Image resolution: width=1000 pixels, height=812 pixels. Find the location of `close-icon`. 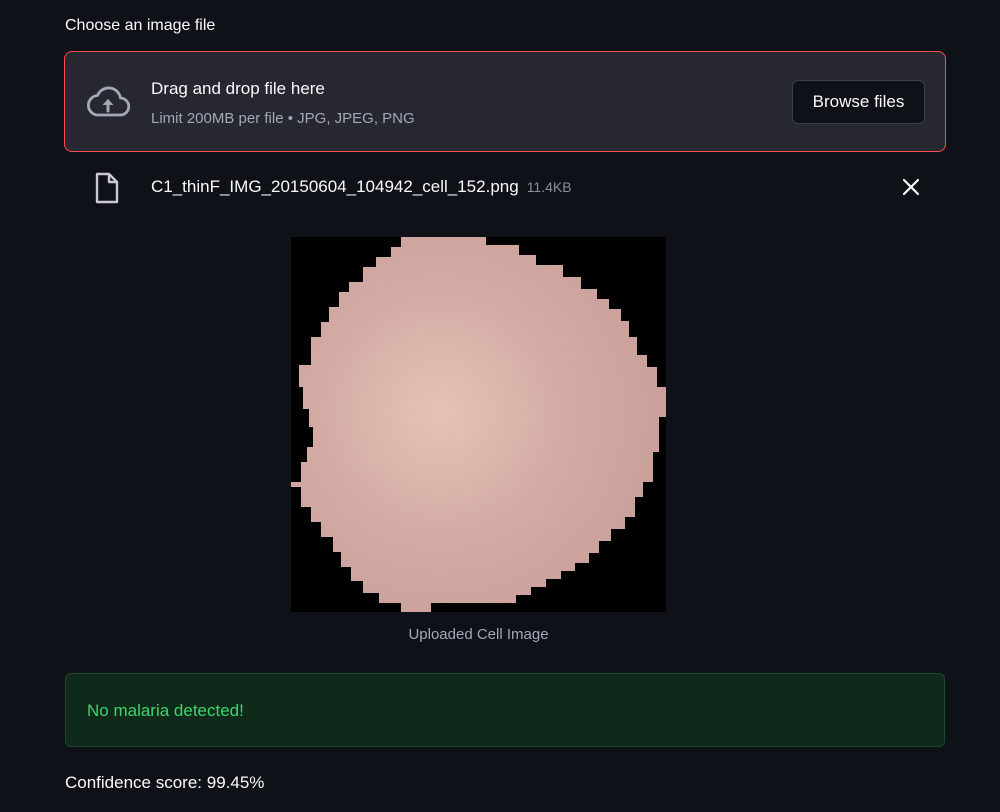

close-icon is located at coordinates (911, 187).